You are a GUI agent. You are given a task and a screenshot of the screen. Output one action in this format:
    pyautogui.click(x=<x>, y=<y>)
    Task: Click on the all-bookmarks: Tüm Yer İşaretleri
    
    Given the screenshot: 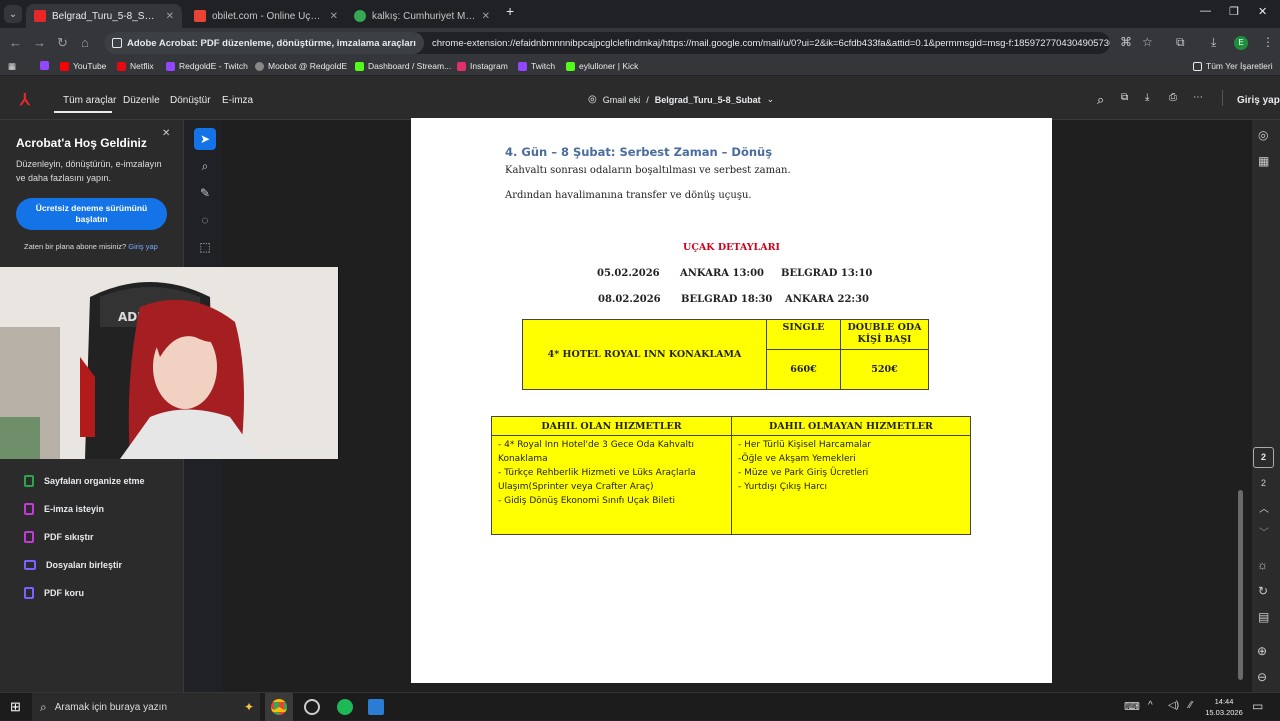 What is the action you would take?
    pyautogui.click(x=1233, y=66)
    